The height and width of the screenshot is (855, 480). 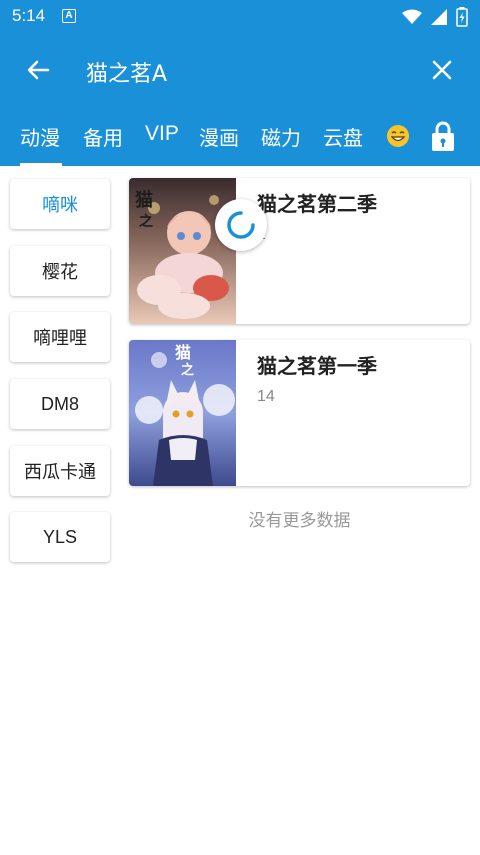 I want to click on status-icons, so click(x=435, y=17).